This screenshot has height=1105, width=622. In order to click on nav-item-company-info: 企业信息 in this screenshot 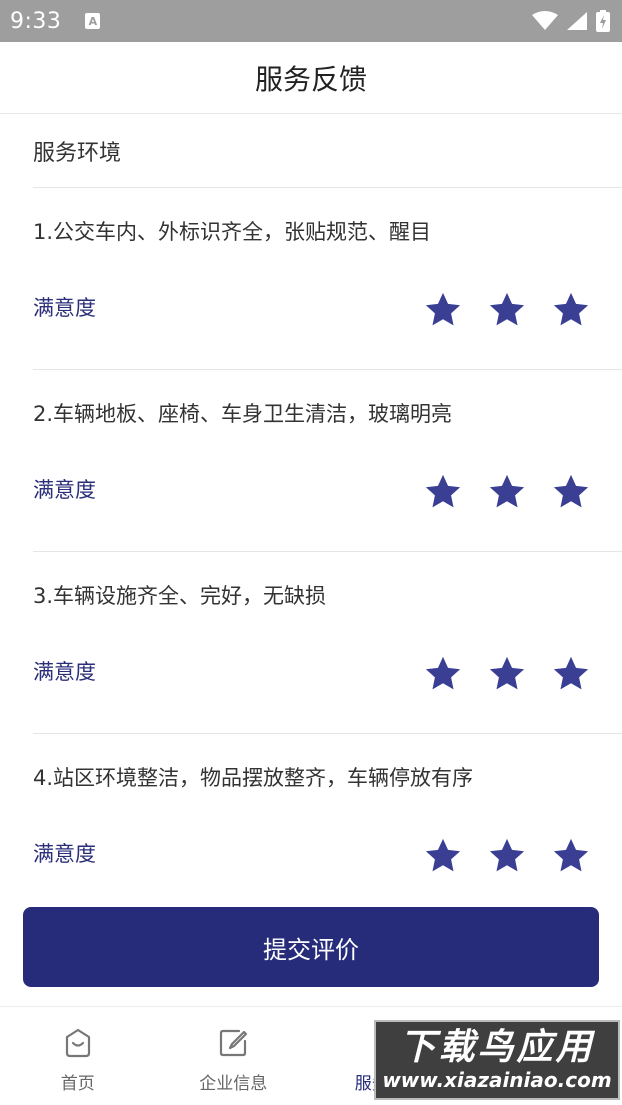, I will do `click(234, 1056)`.